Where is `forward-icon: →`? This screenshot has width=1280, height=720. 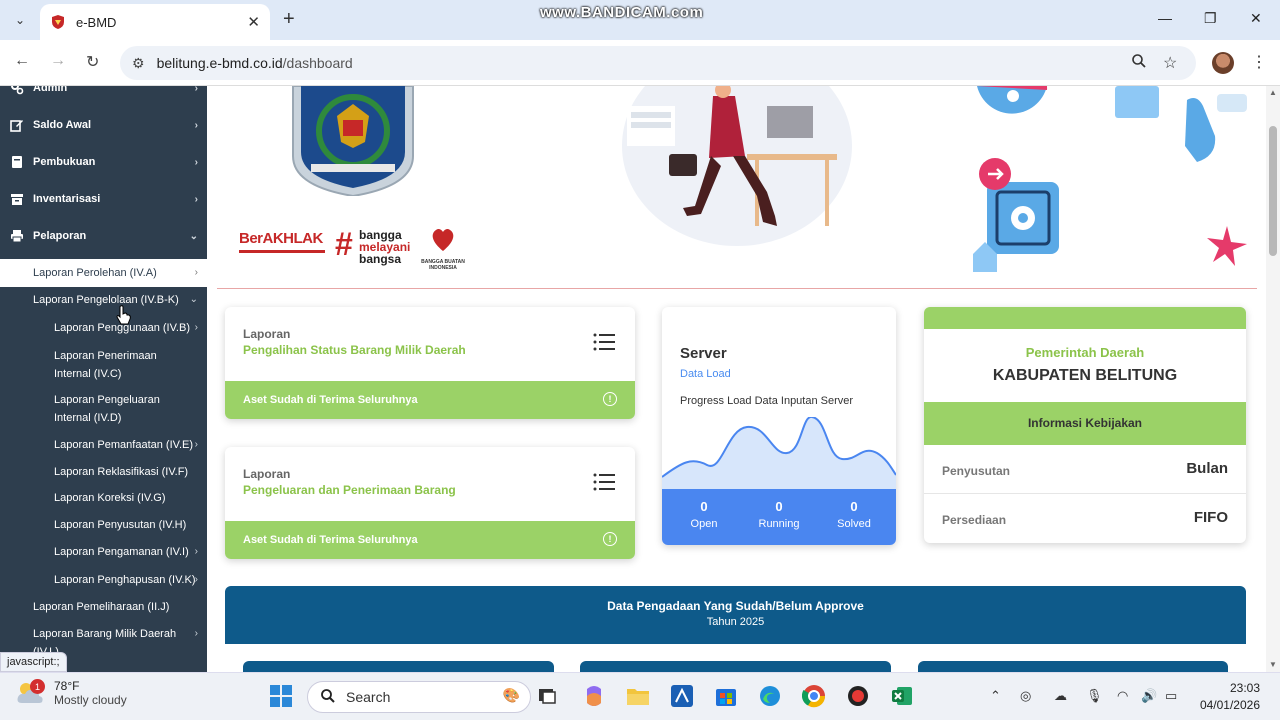
forward-icon: → is located at coordinates (58, 61).